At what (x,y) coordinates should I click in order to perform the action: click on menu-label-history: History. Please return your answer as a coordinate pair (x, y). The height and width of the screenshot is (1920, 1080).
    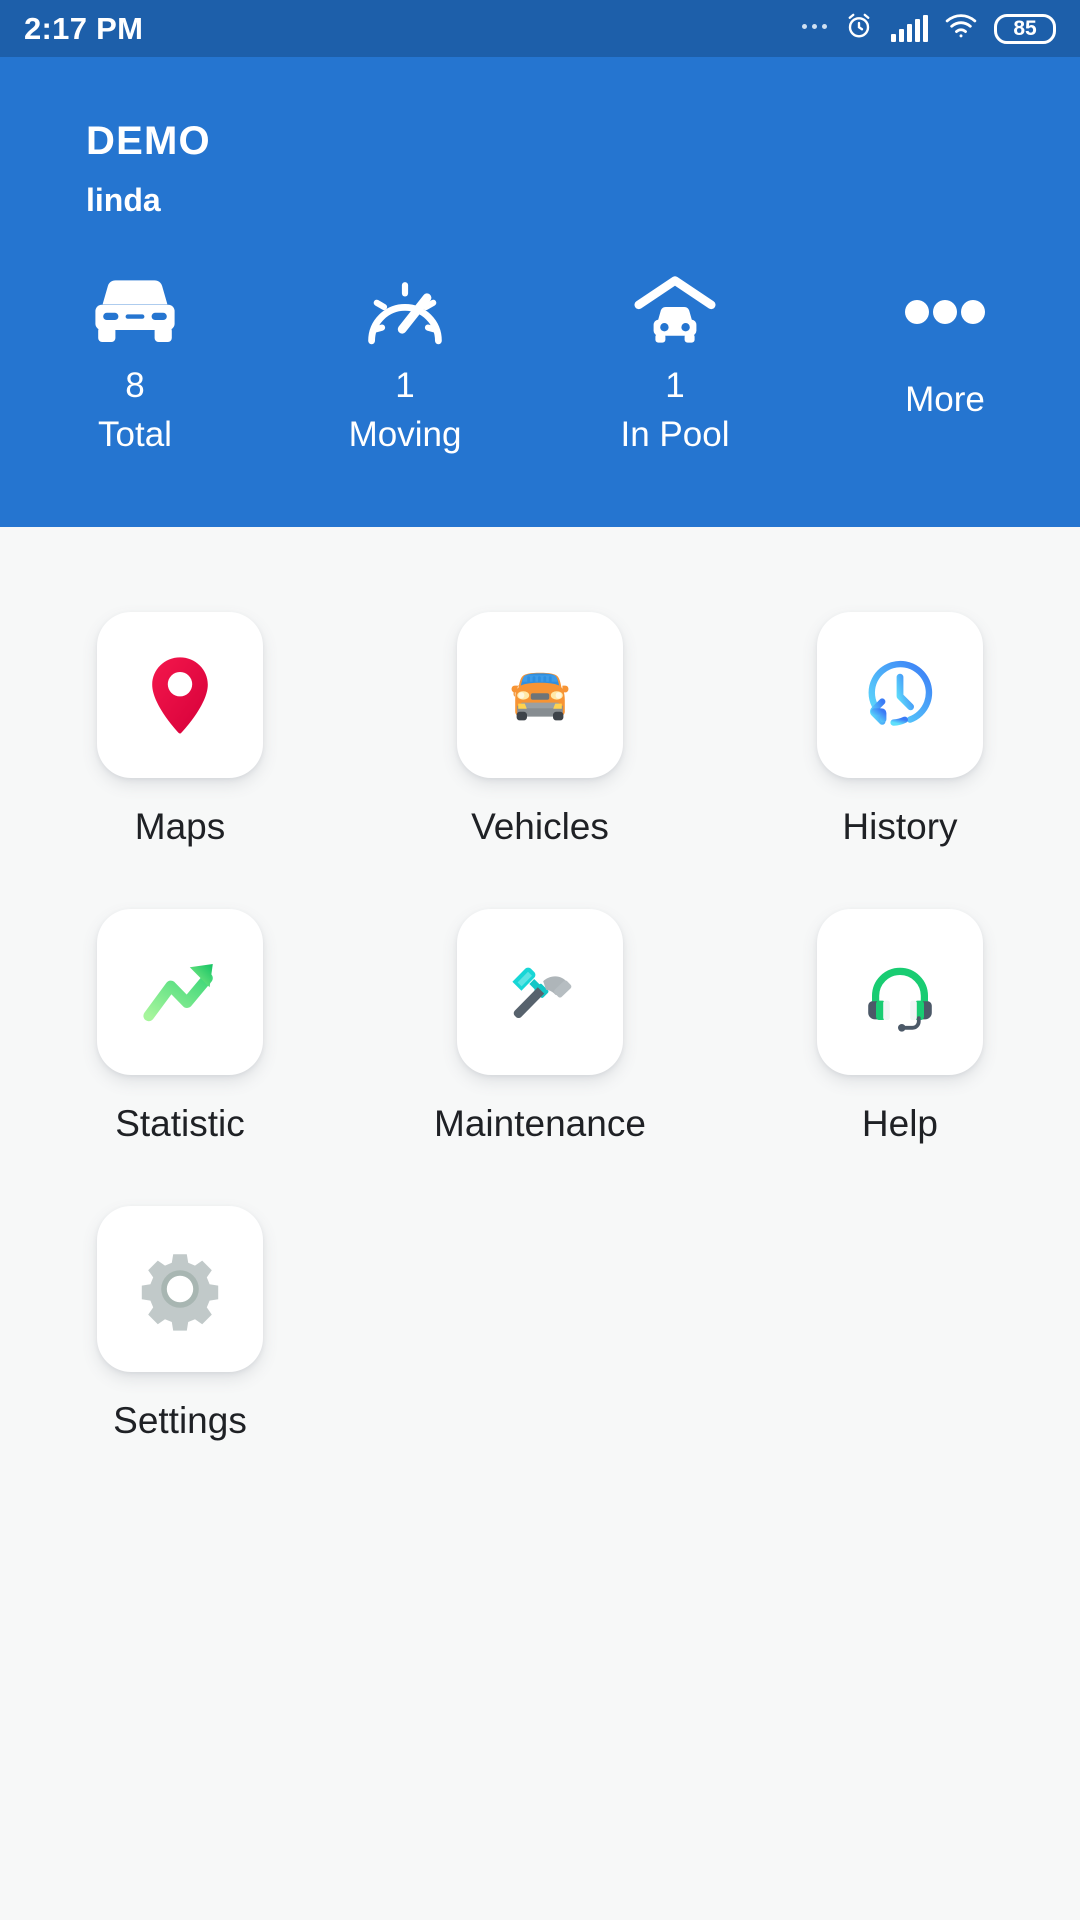
    Looking at the image, I should click on (900, 826).